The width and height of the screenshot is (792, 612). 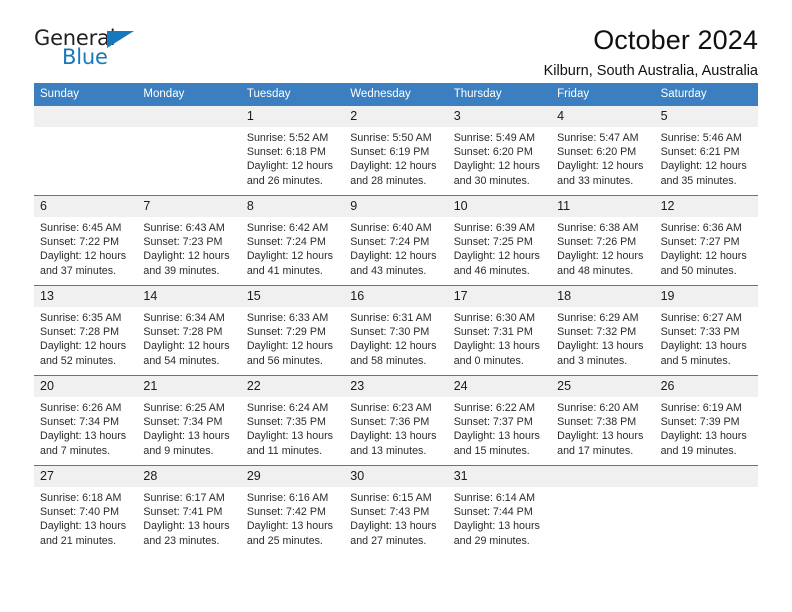 What do you see at coordinates (120, 39) in the screenshot?
I see `logo-flag-icon` at bounding box center [120, 39].